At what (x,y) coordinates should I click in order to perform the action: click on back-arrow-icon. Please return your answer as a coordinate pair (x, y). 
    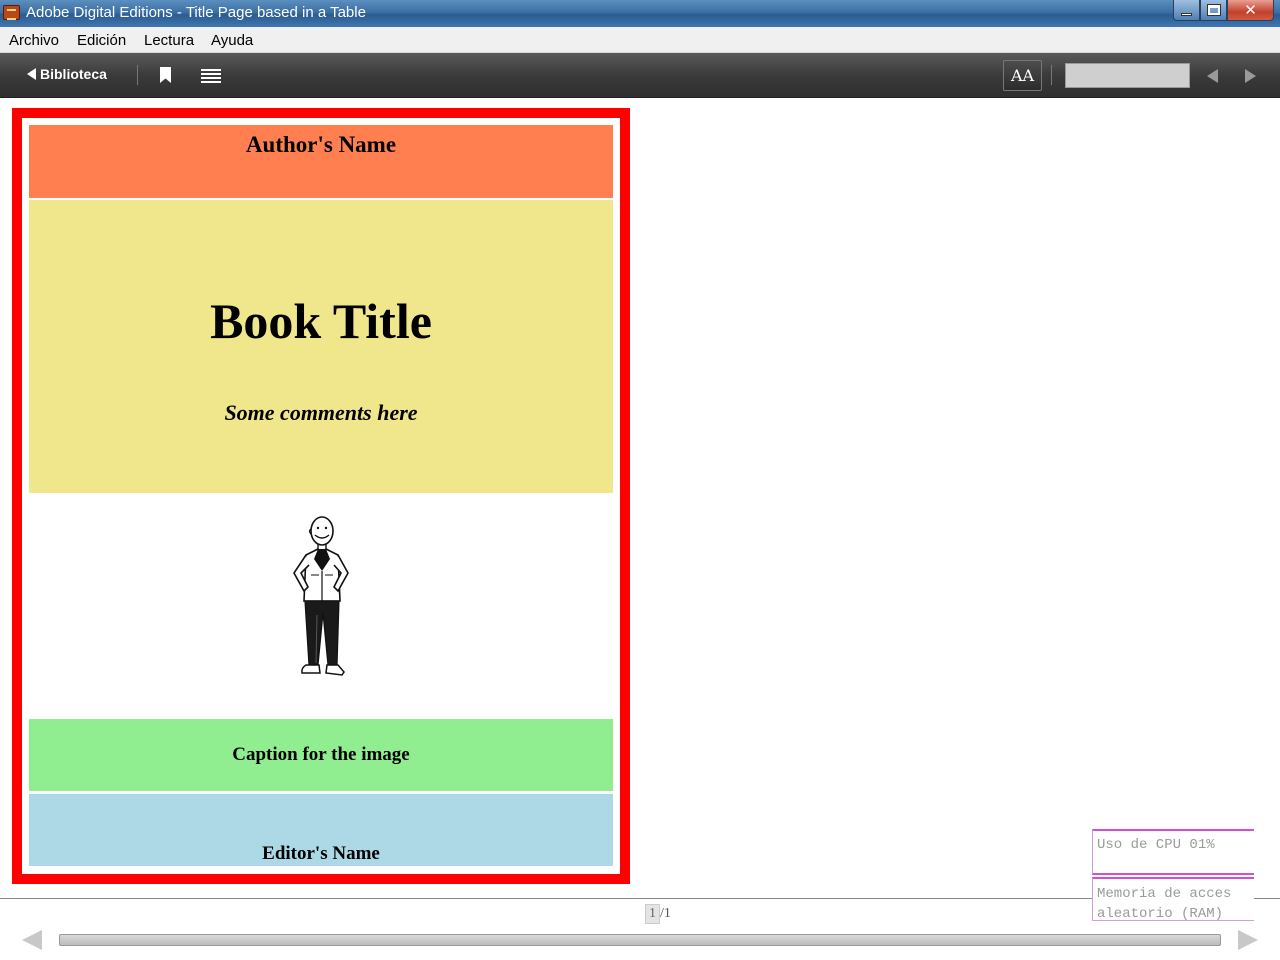
    Looking at the image, I should click on (31, 74).